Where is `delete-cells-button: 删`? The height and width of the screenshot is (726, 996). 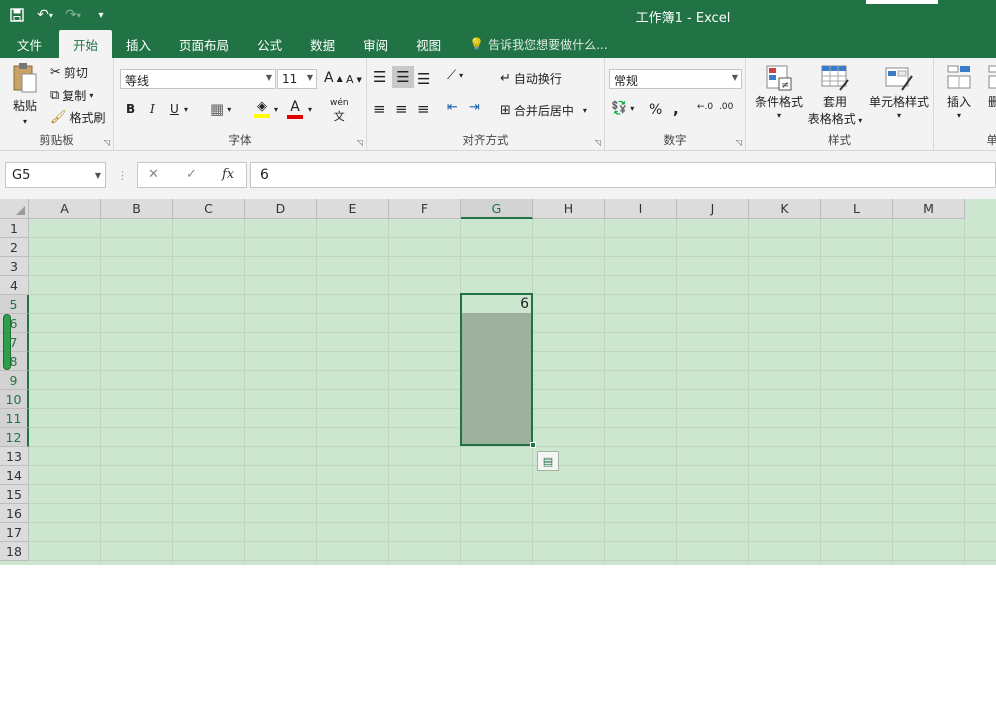
delete-cells-button: 删 is located at coordinates (990, 87).